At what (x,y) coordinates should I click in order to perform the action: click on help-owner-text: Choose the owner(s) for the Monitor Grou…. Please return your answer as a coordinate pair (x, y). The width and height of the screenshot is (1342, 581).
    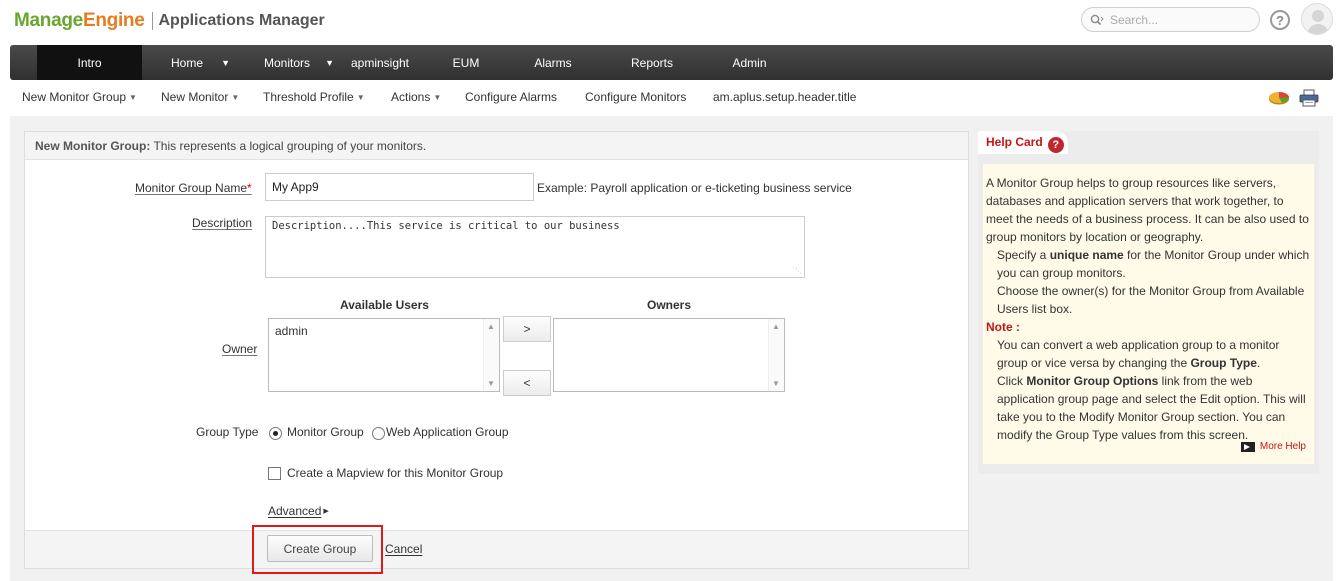
    Looking at the image, I should click on (1151, 300).